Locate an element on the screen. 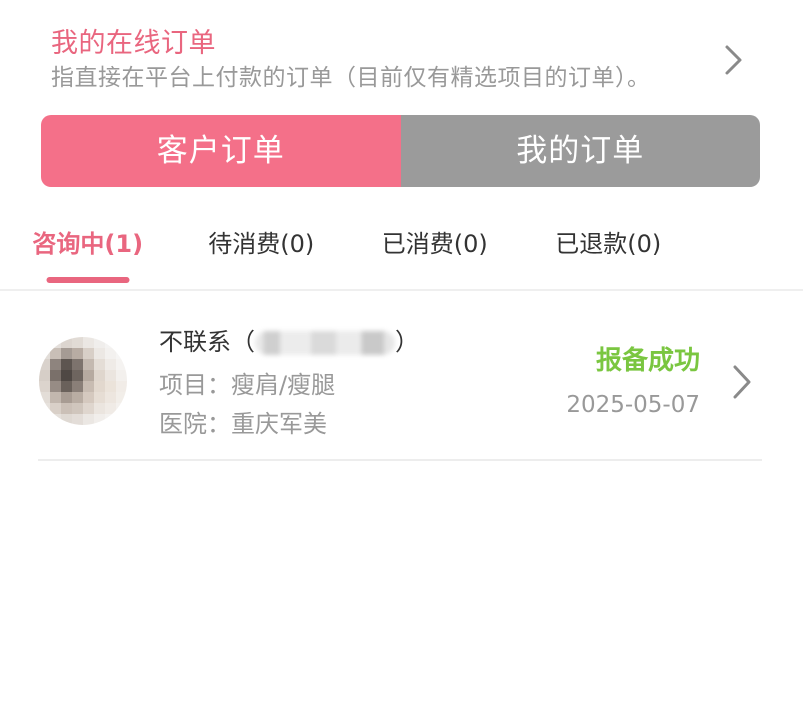  online-orders-title: 我的在线订单 is located at coordinates (133, 43).